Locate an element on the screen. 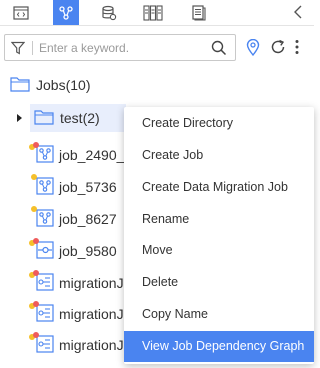  workflow-icon is located at coordinates (66, 12).